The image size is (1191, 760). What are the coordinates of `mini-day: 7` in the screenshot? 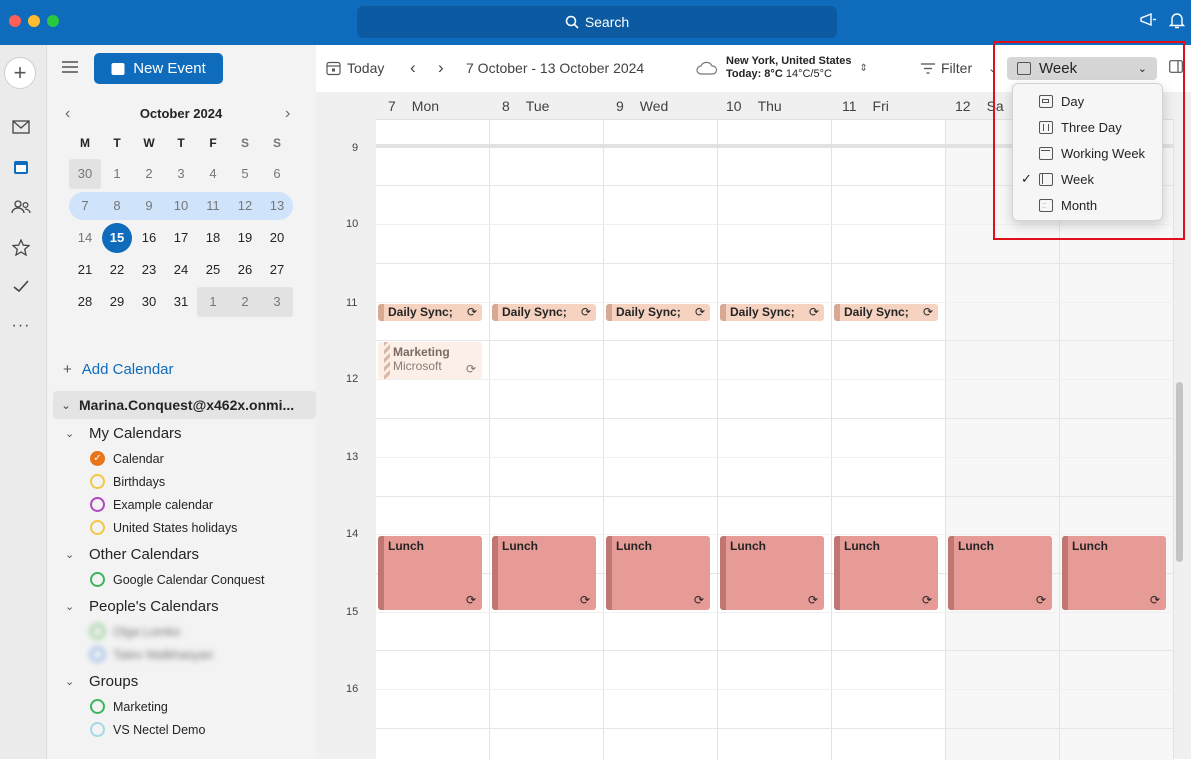 It's located at (85, 205).